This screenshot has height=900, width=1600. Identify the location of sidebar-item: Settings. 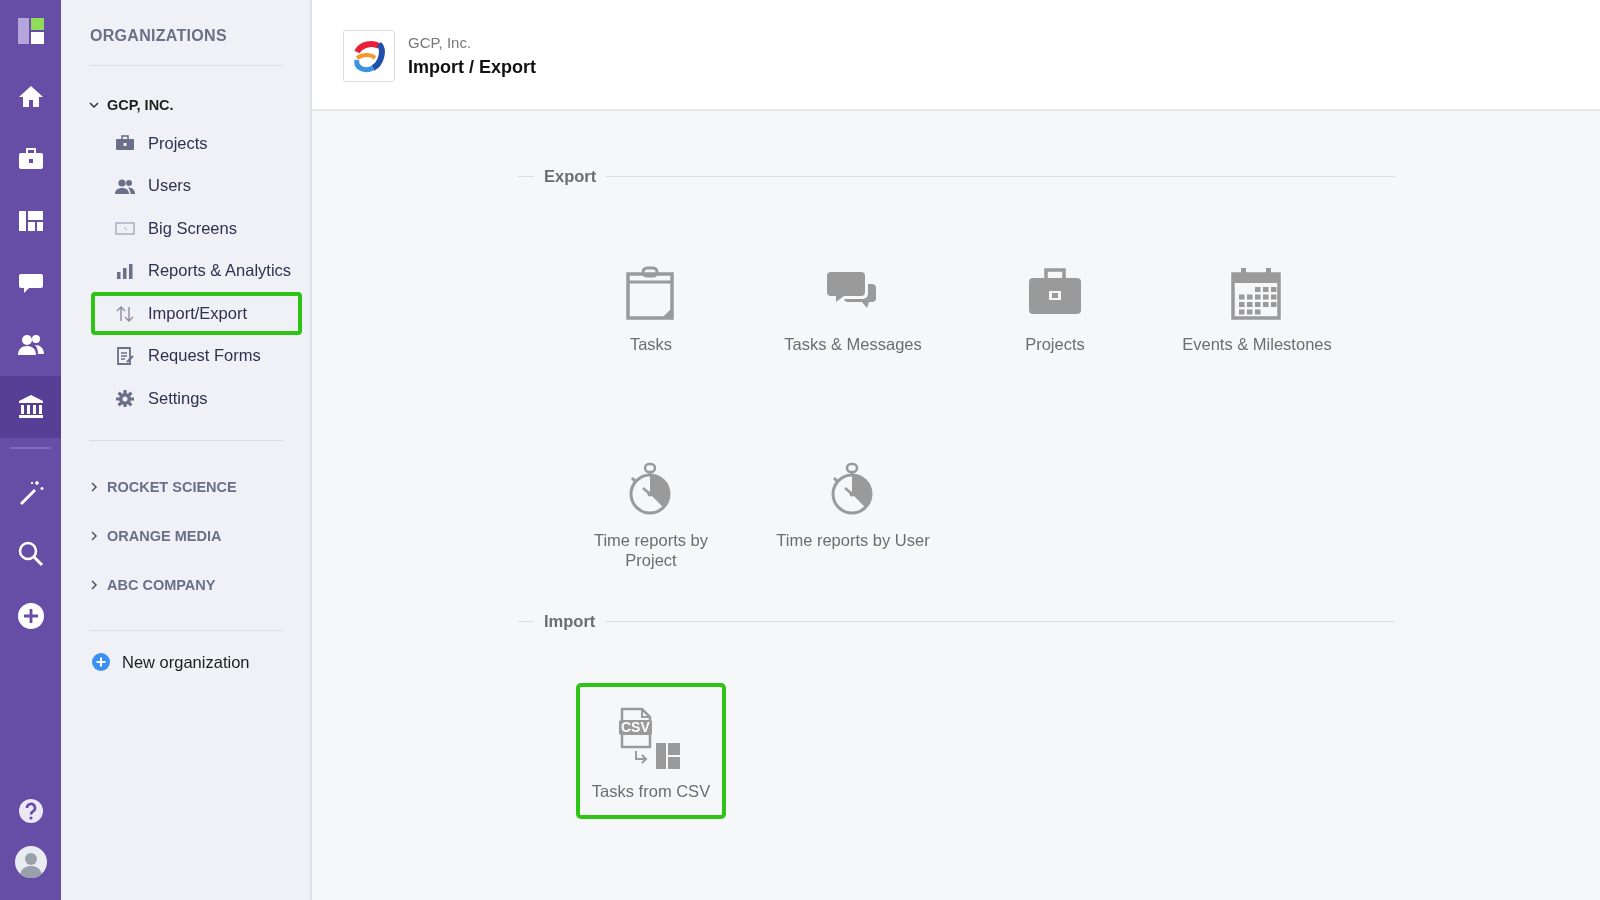
(196, 398).